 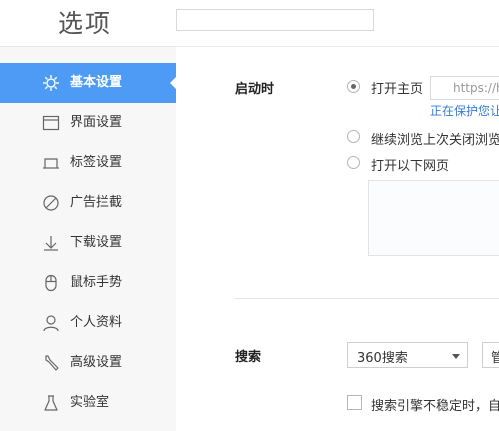 I want to click on sidebar-item-interface-settings: 界面设置, so click(x=88, y=123).